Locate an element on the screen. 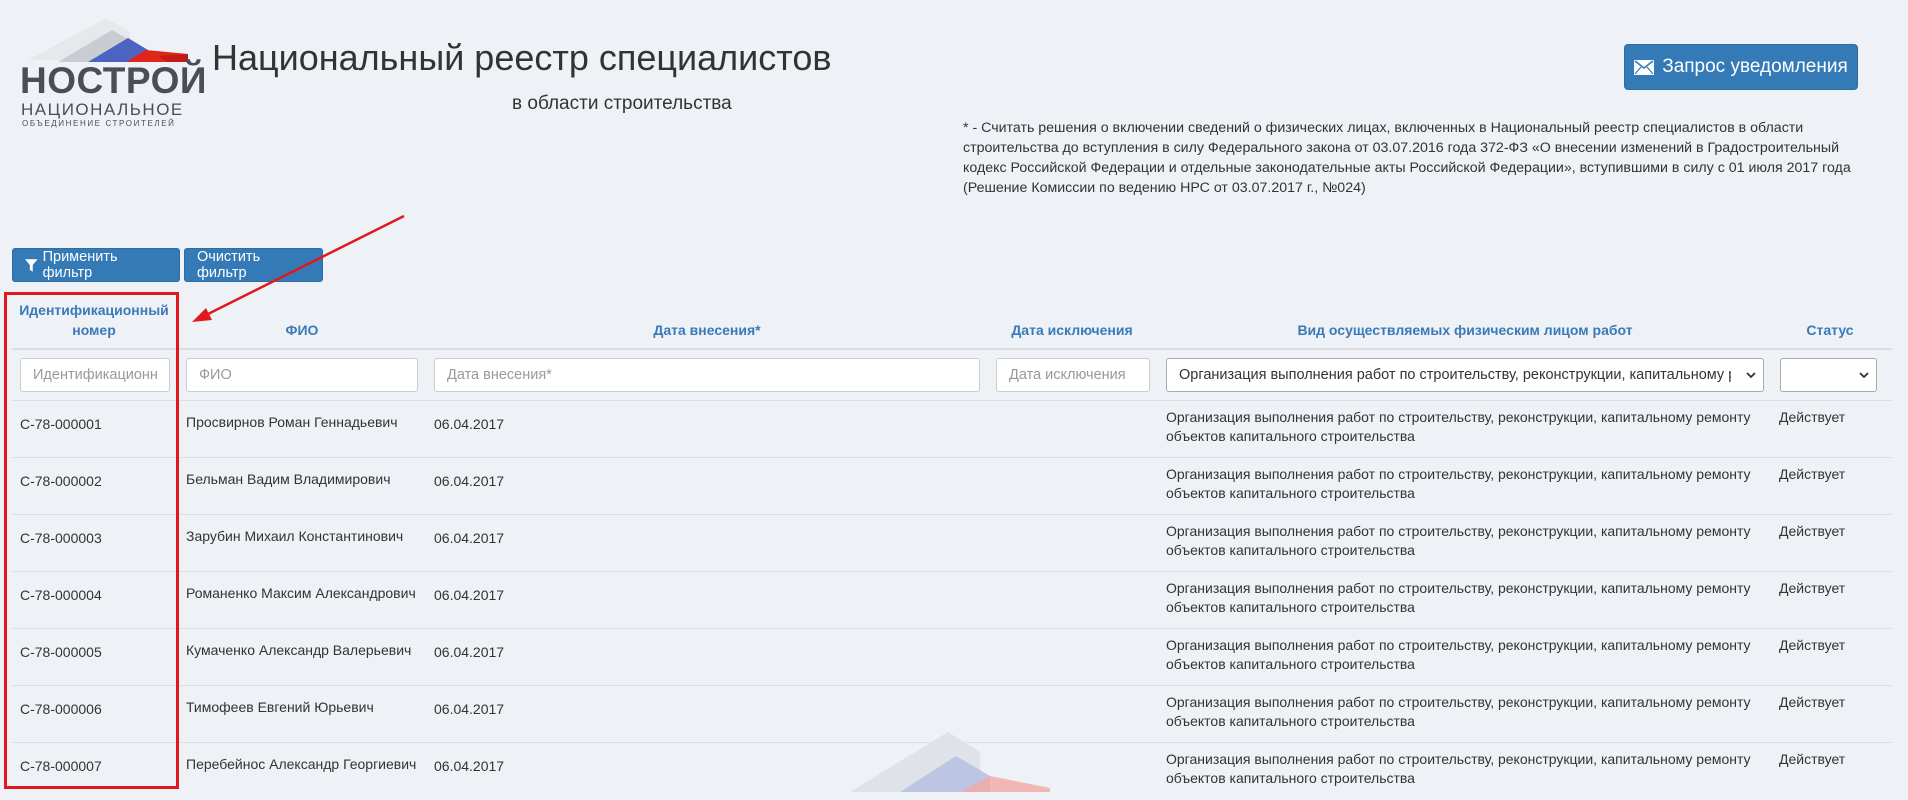 The image size is (1908, 800). clear-filter-label: Очистить фильтр is located at coordinates (229, 265).